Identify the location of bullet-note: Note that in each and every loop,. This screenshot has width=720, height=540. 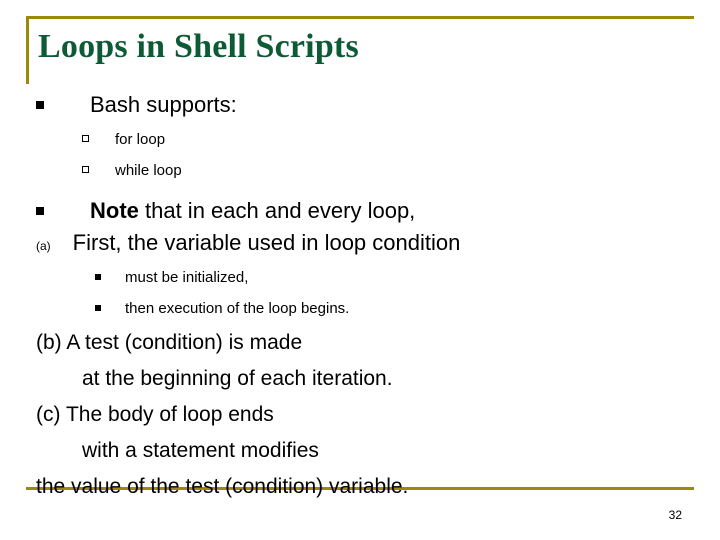
(225, 211).